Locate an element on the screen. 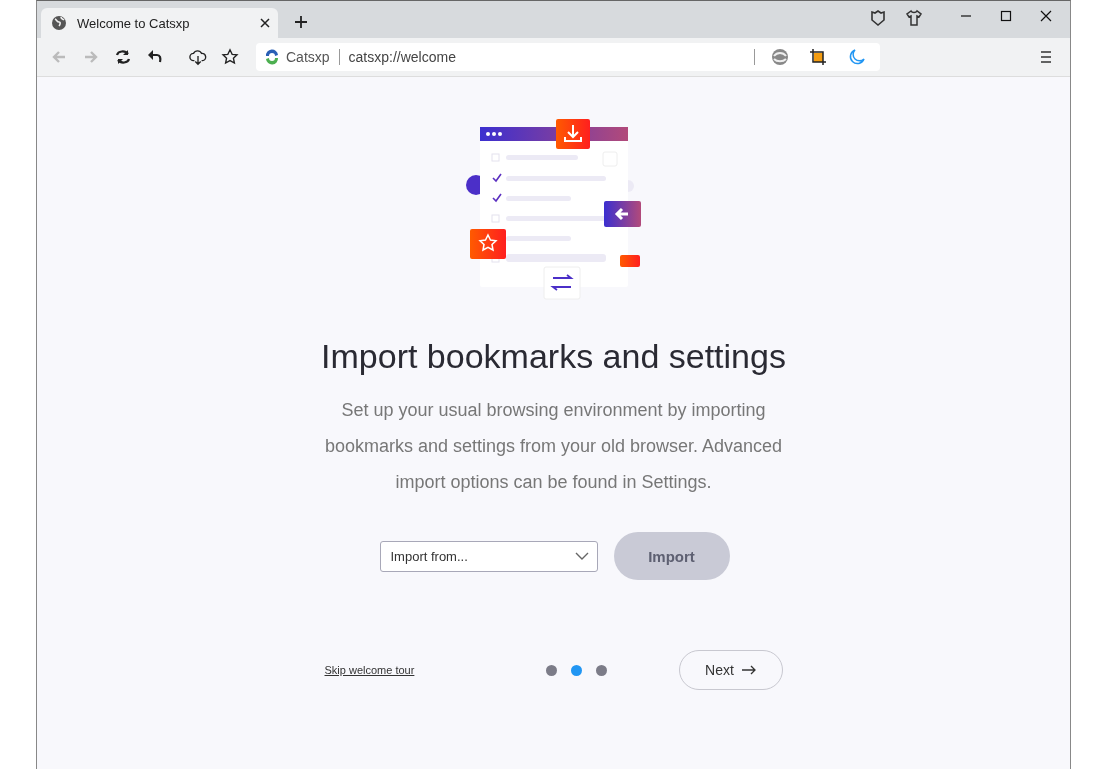  url-text: catsxp://welcome is located at coordinates (402, 57).